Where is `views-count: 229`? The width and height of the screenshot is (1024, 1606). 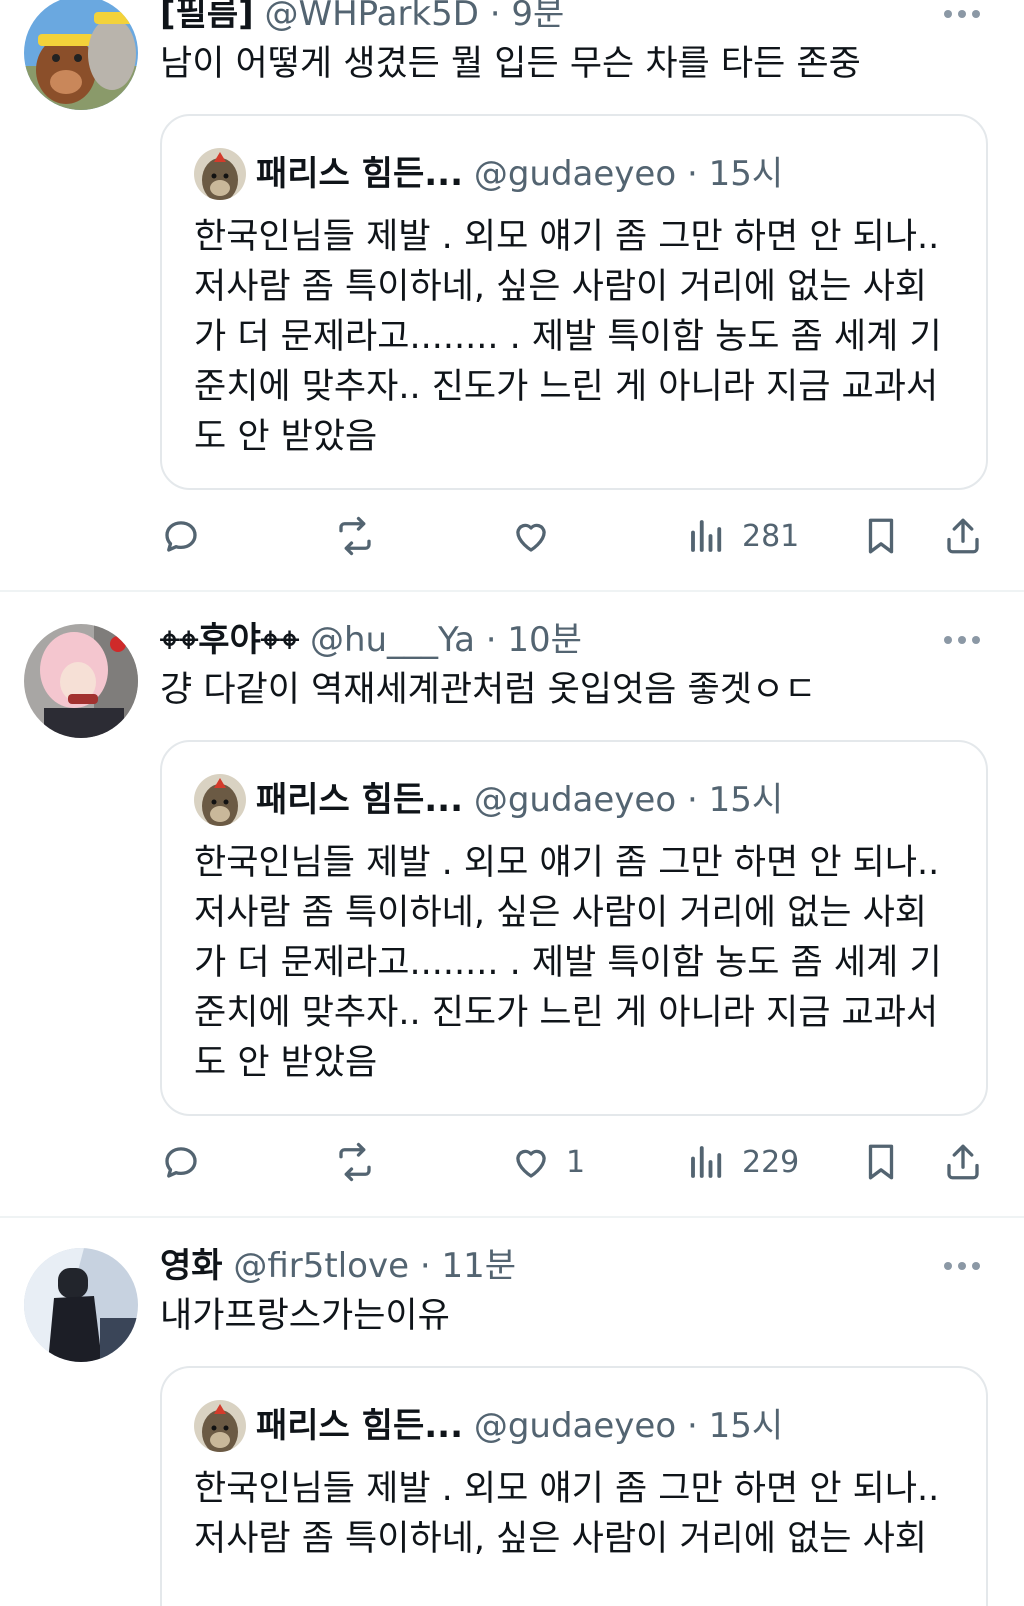
views-count: 229 is located at coordinates (771, 1162).